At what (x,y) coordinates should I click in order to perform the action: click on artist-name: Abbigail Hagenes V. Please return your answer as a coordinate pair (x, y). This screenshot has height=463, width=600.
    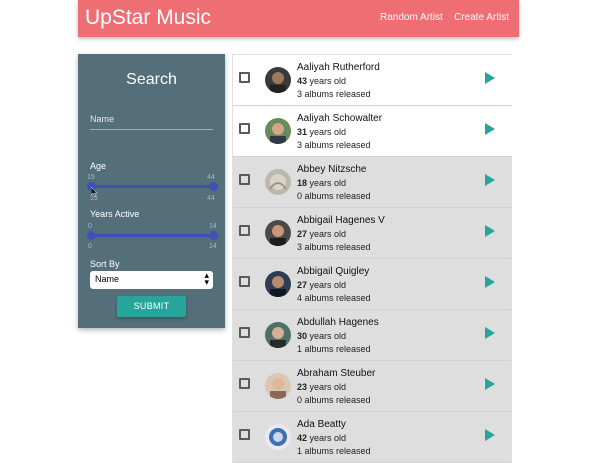
    Looking at the image, I should click on (341, 220).